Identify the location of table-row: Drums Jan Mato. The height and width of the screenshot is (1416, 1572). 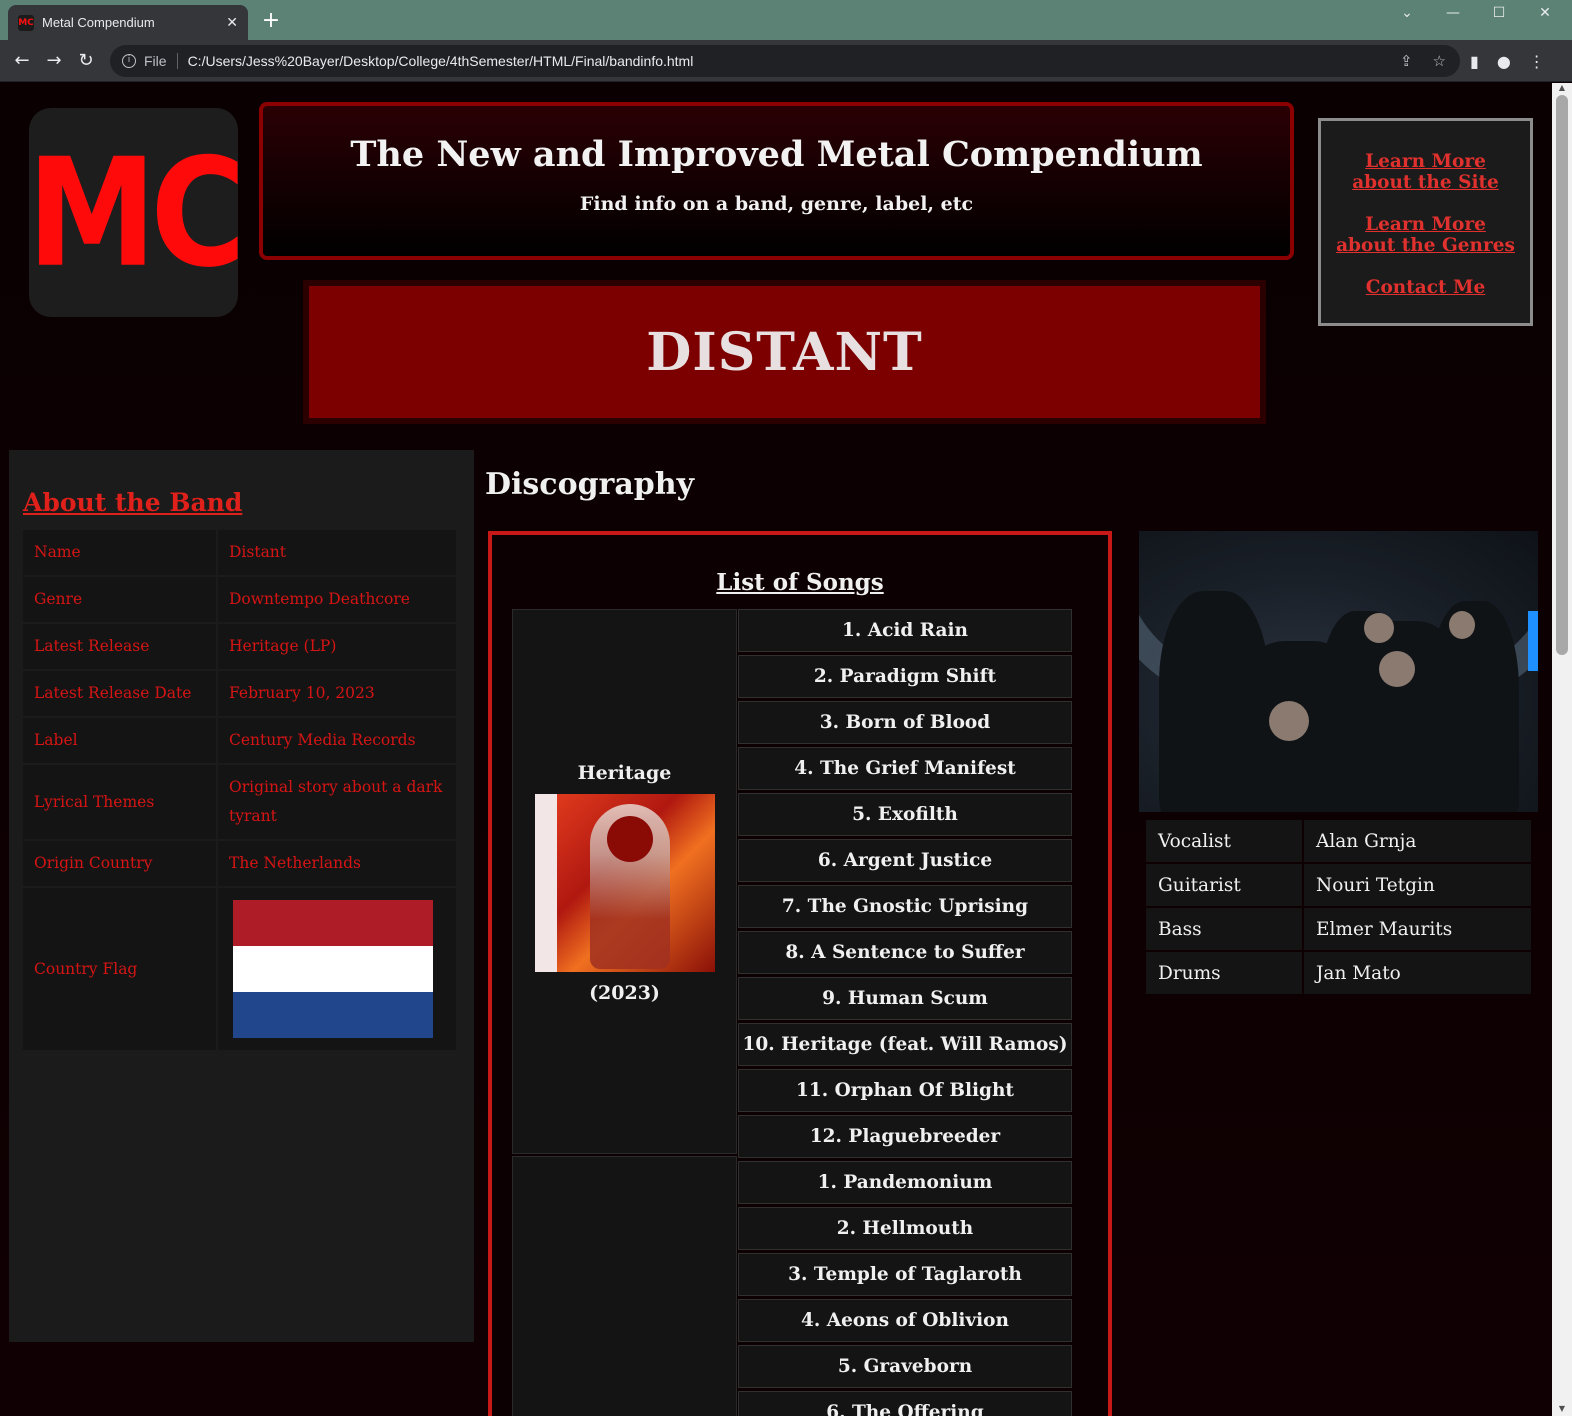
(1338, 973).